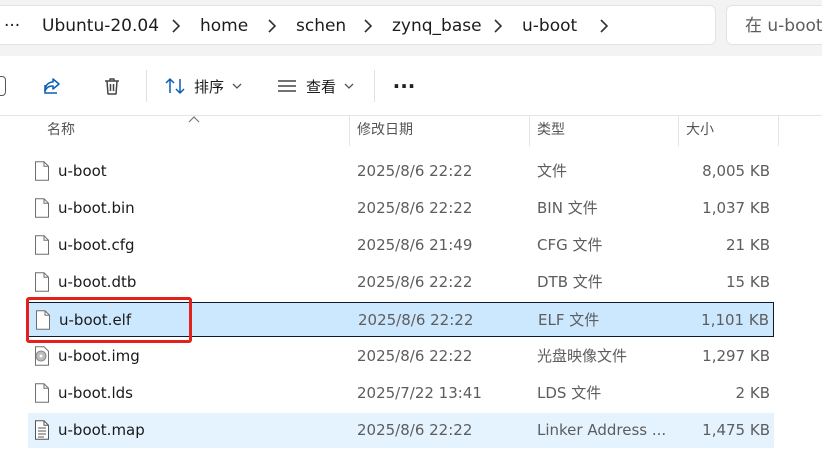 The image size is (822, 460). I want to click on column-header-name: 名称, so click(61, 131).